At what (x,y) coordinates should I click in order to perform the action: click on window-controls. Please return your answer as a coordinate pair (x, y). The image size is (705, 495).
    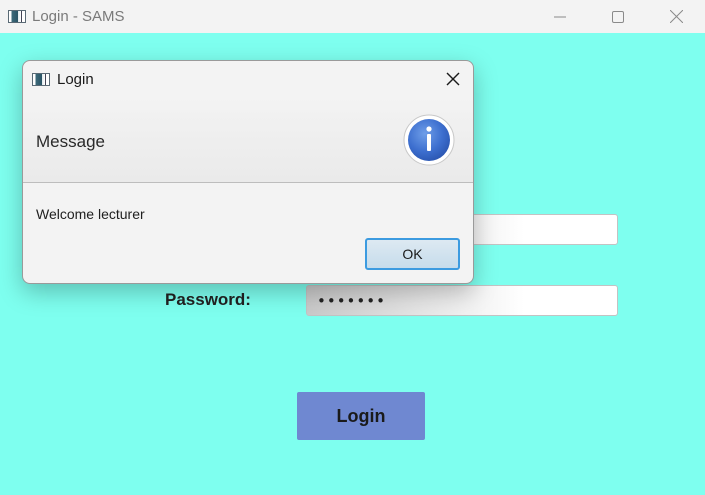
    Looking at the image, I should click on (618, 16).